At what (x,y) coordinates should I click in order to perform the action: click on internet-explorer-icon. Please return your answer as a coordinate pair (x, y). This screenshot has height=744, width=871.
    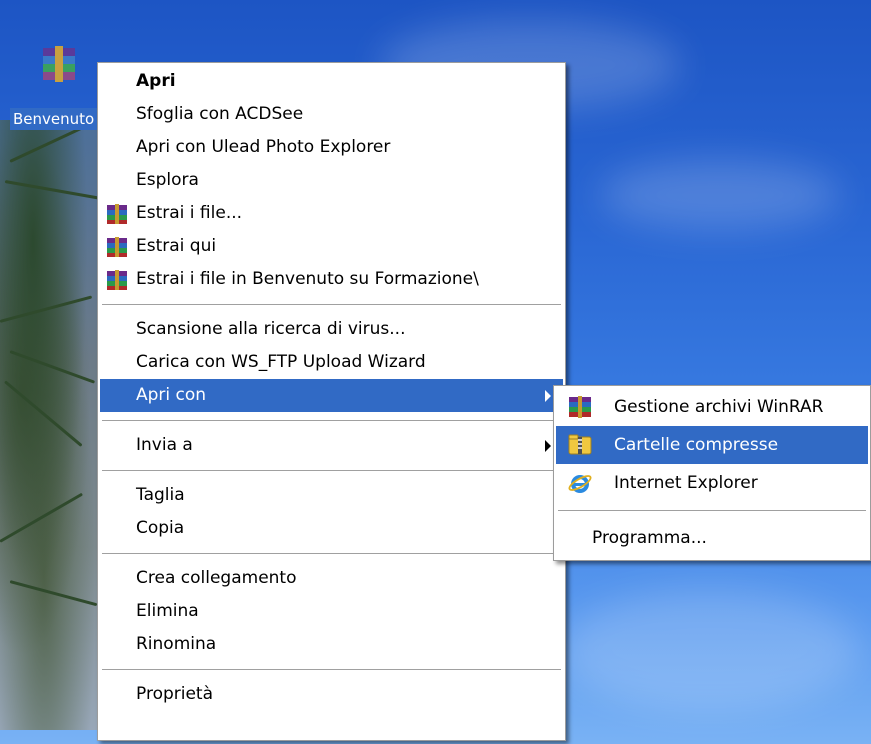
    Looking at the image, I should click on (580, 483).